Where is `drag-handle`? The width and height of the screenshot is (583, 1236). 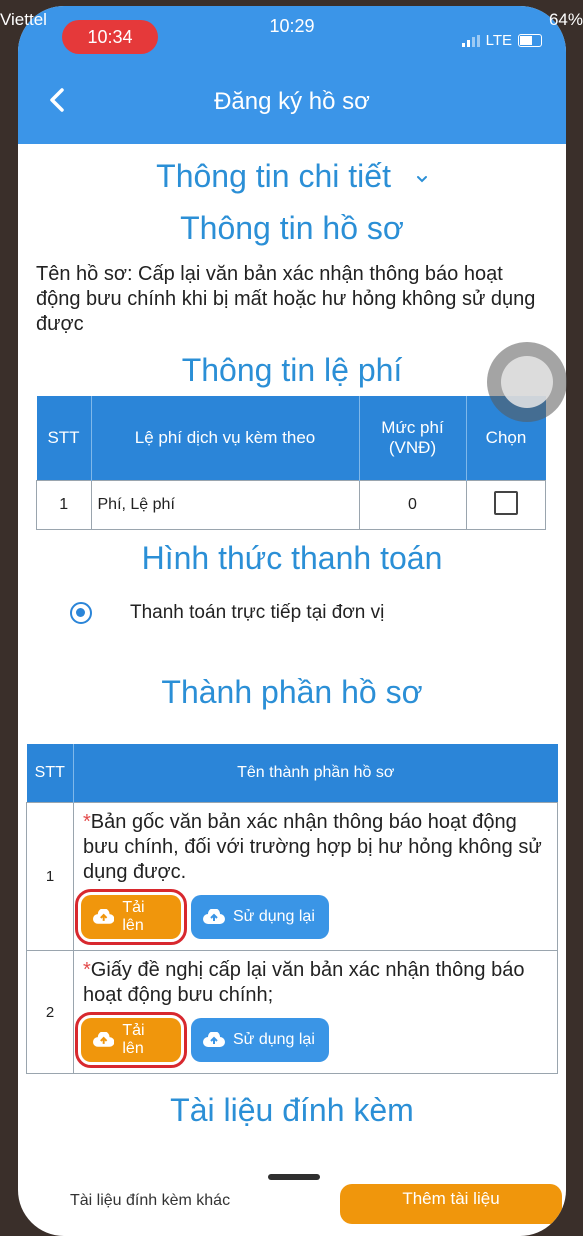 drag-handle is located at coordinates (294, 1177).